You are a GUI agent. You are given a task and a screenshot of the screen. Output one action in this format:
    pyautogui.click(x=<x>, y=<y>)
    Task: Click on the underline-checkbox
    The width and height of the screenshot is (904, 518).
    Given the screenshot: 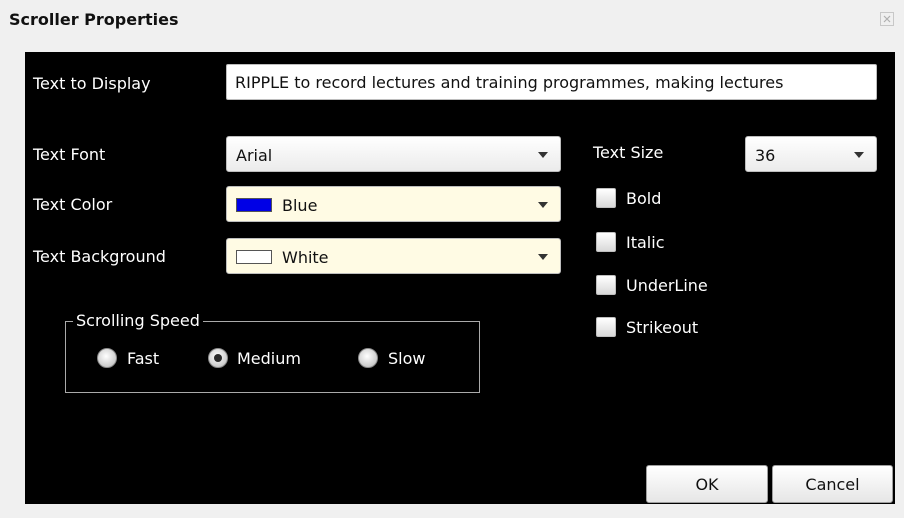 What is the action you would take?
    pyautogui.click(x=606, y=285)
    